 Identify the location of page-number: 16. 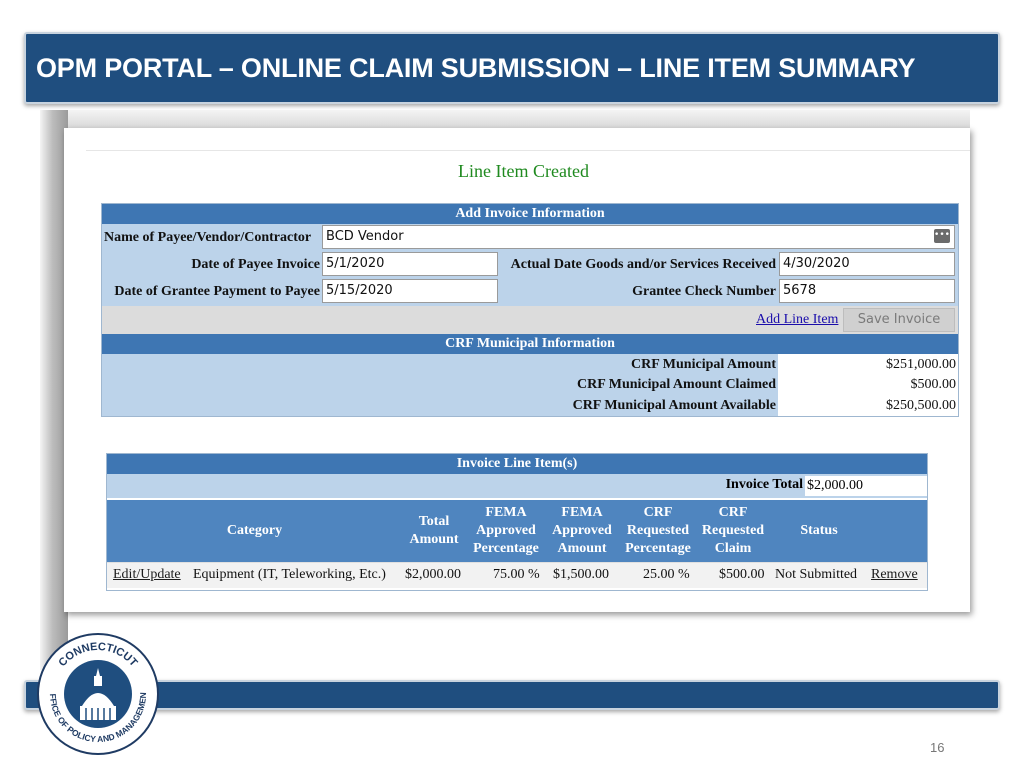
(937, 747).